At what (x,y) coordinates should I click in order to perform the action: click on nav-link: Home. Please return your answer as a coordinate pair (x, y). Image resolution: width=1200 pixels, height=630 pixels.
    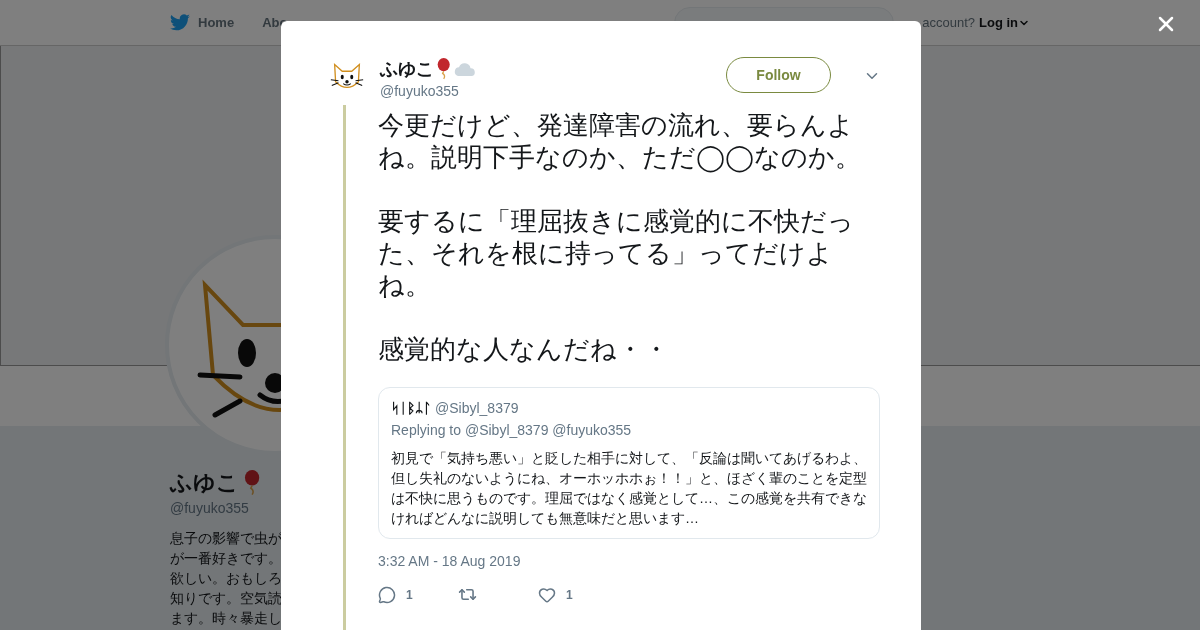
    Looking at the image, I should click on (202, 22).